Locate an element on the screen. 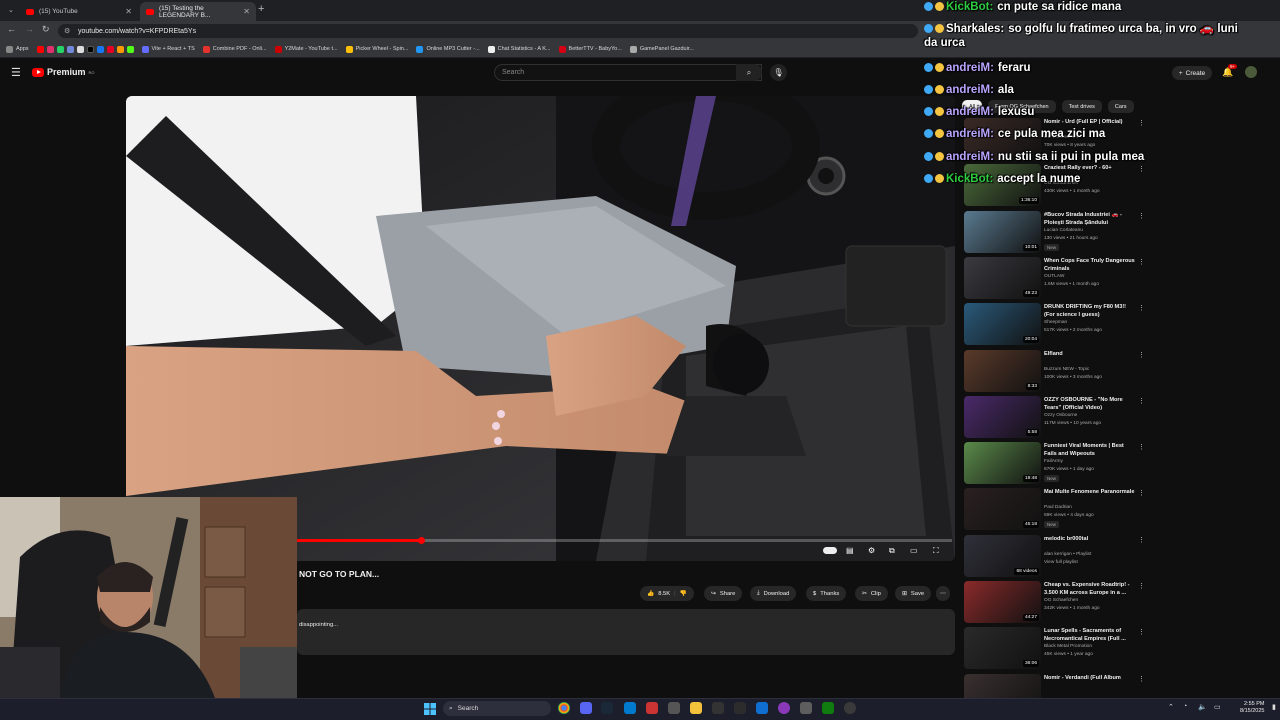 The height and width of the screenshot is (720, 1280). thumbs-down-icon: 👎 is located at coordinates (683, 594).